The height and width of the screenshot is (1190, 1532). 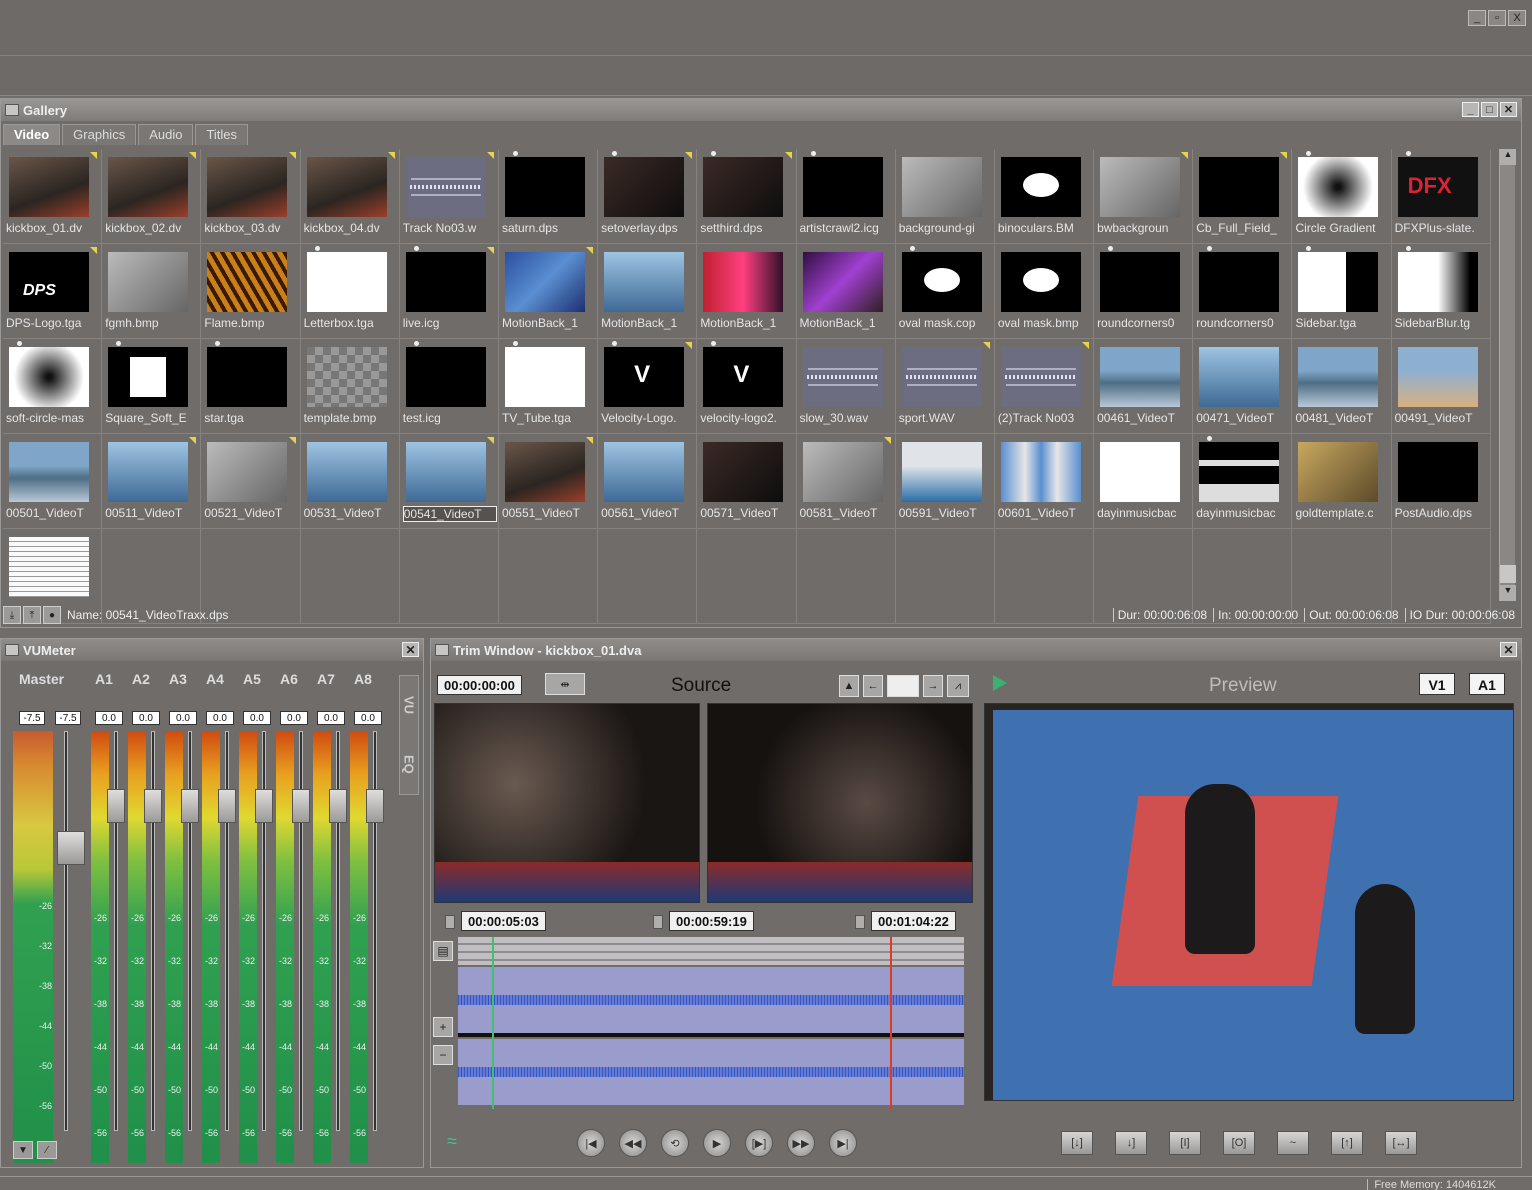 I want to click on gallery-item: DPS-Logo.tga, so click(x=53, y=291).